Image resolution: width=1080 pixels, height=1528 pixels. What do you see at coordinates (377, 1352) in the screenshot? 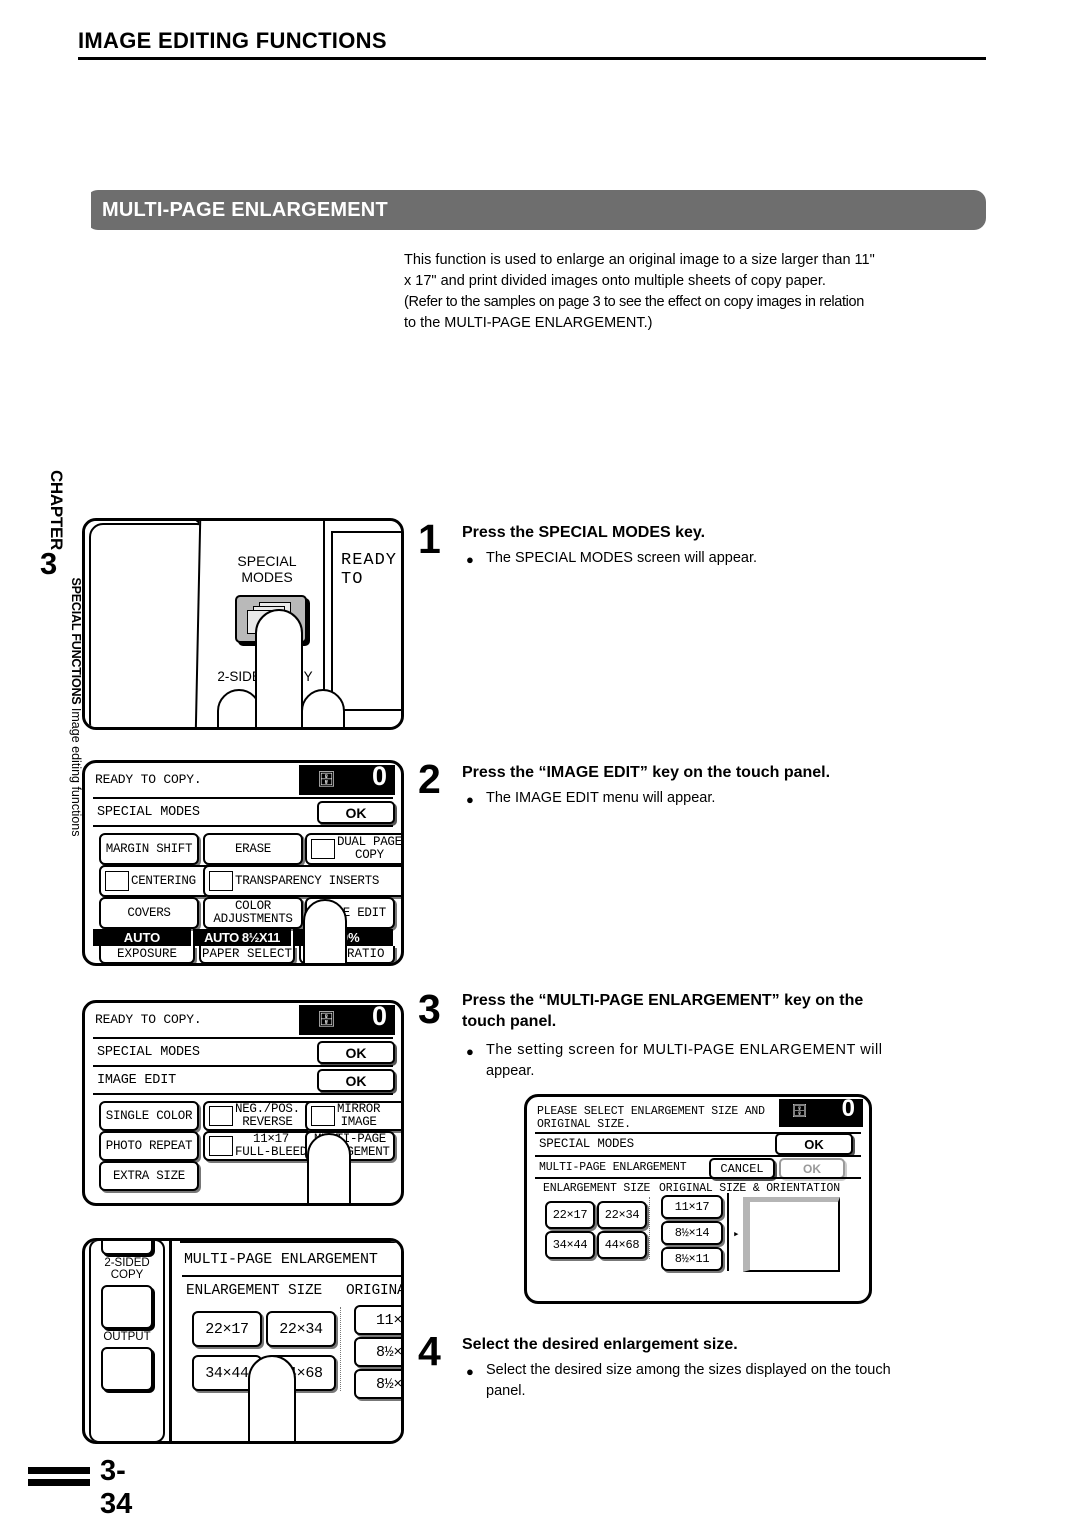
I see `orig-size-key-85x-a-4: 8½×` at bounding box center [377, 1352].